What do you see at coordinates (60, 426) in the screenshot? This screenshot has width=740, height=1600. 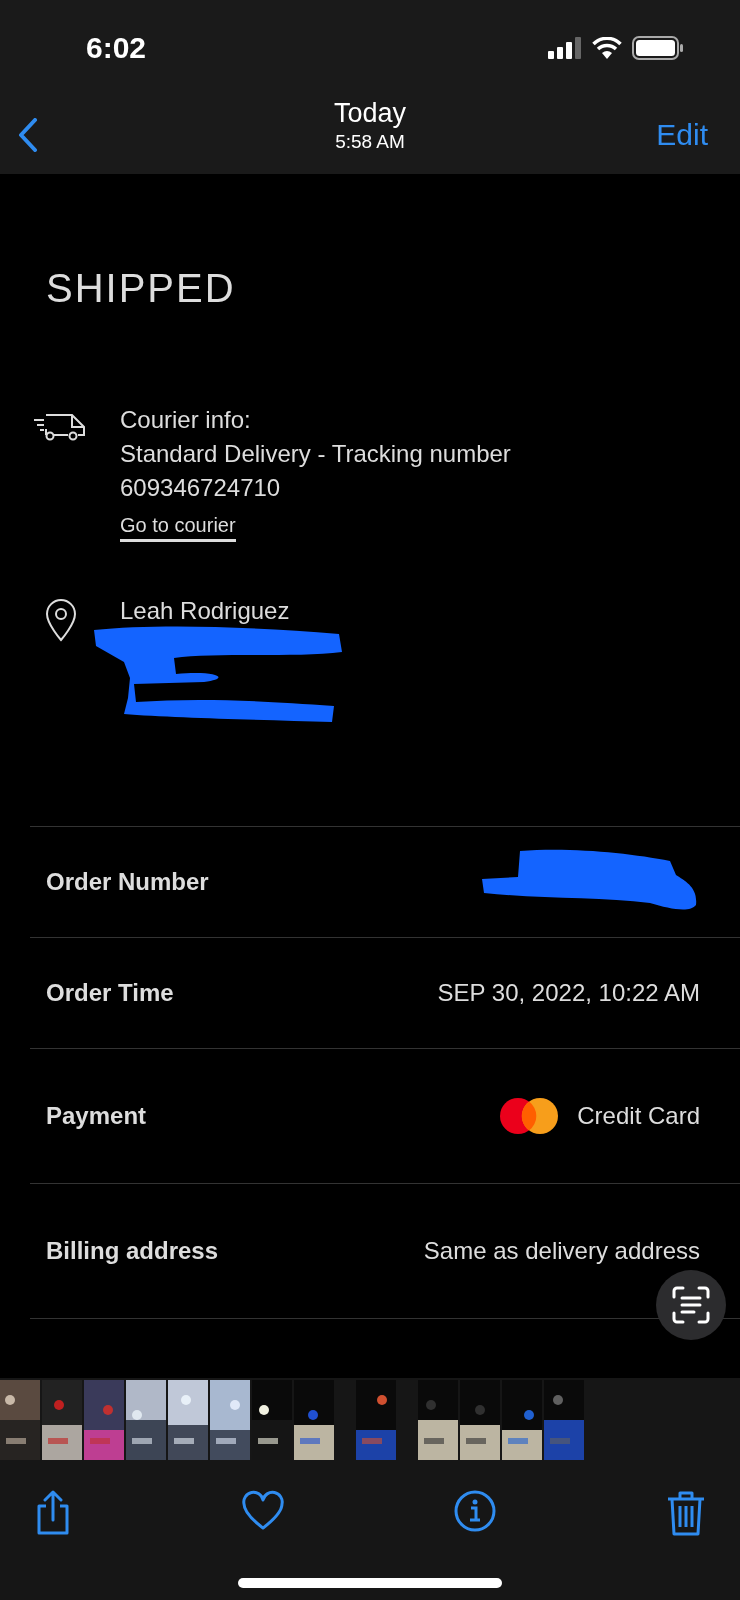 I see `truck-icon` at bounding box center [60, 426].